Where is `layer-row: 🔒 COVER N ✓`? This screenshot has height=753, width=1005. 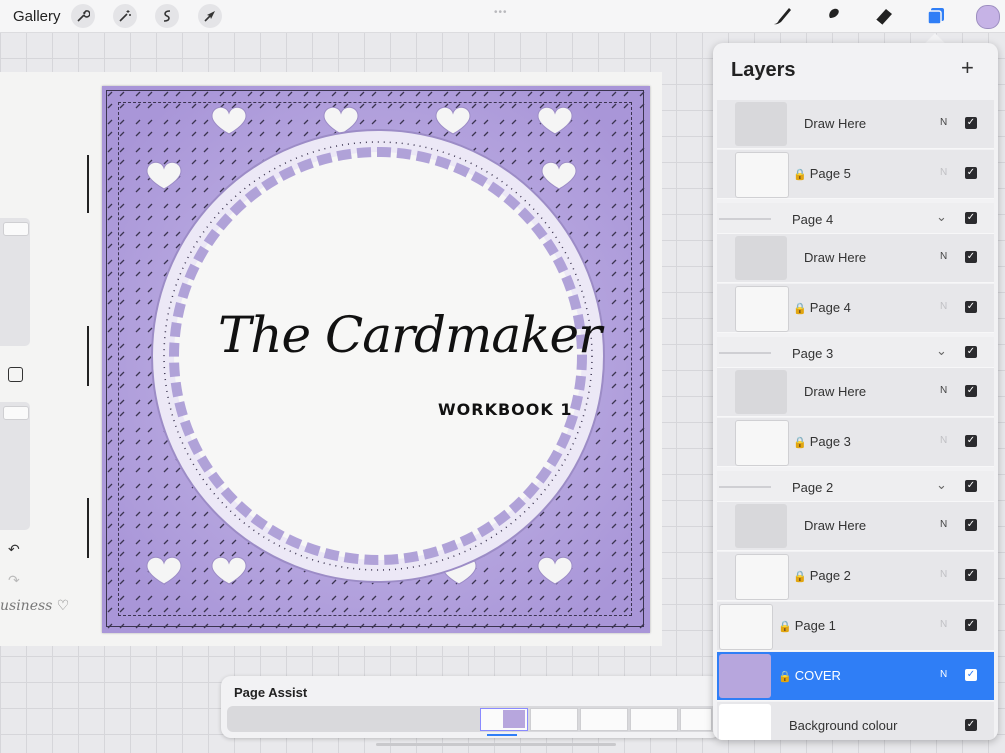 layer-row: 🔒 COVER N ✓ is located at coordinates (855, 676).